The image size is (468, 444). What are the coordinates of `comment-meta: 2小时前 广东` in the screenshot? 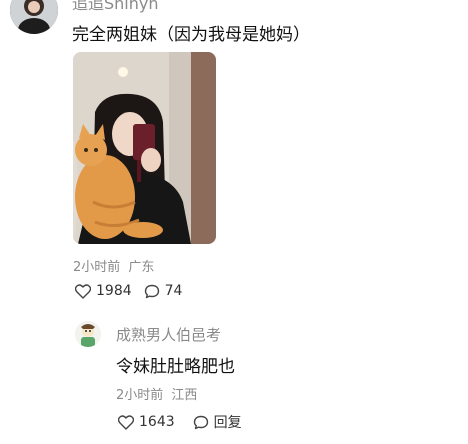 It's located at (113, 265).